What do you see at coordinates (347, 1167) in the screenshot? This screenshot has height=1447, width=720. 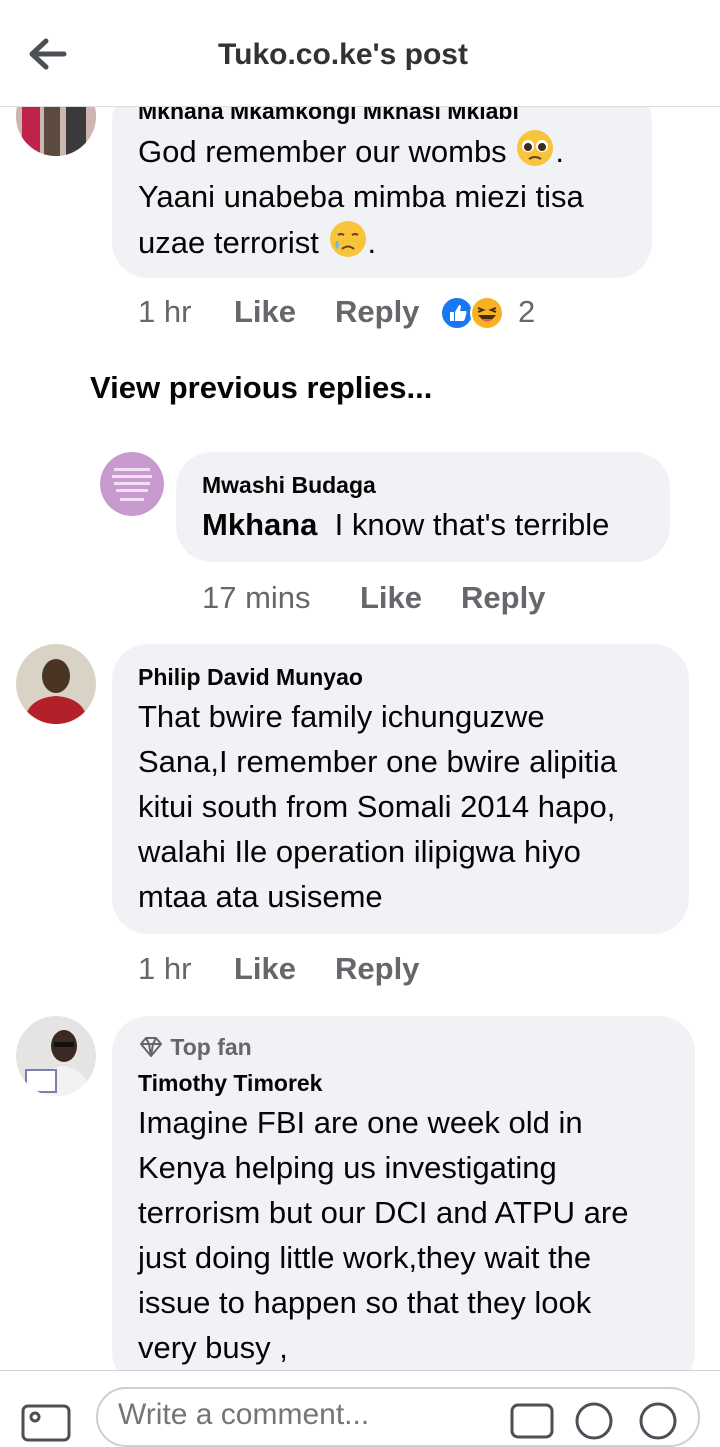 I see `comment-text-line: Kenya helping us investigating` at bounding box center [347, 1167].